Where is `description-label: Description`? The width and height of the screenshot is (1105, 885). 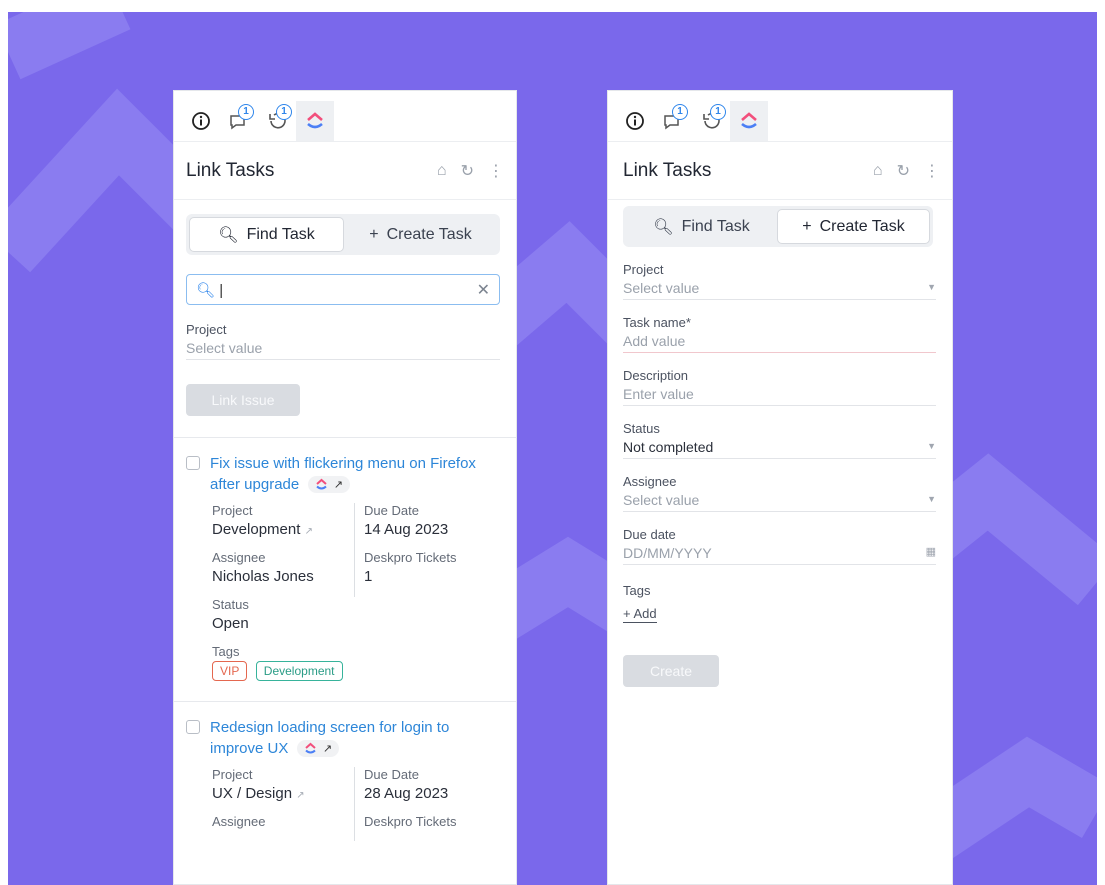 description-label: Description is located at coordinates (656, 375).